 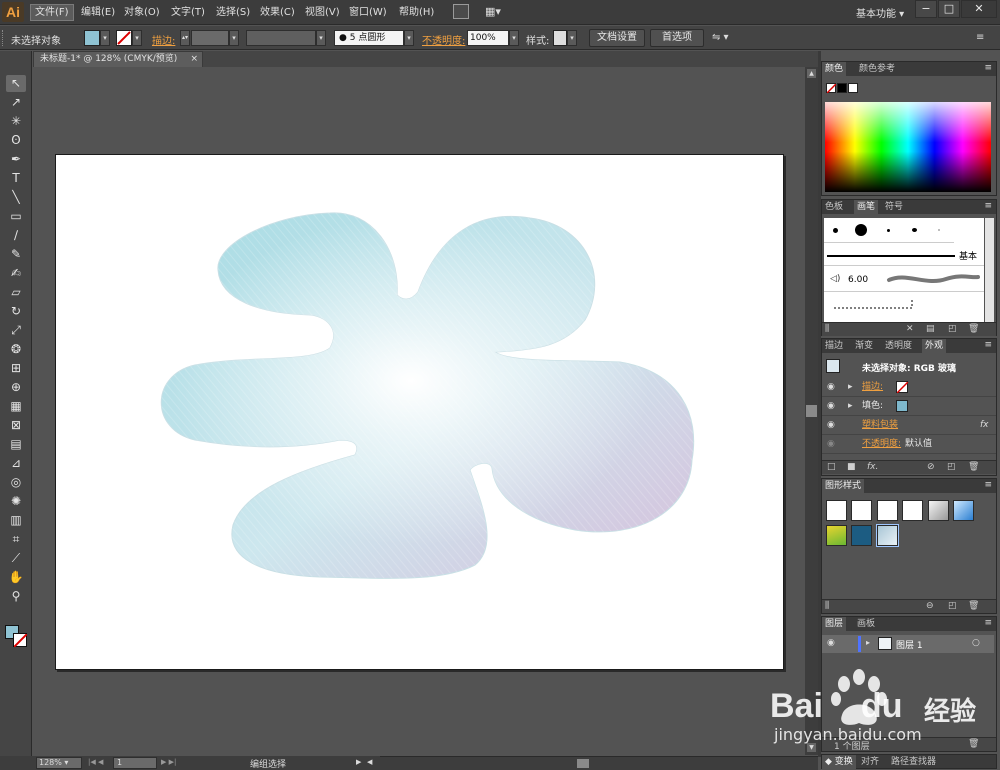 What do you see at coordinates (190, 763) in the screenshot?
I see `status-bar: 128% ▾ |◀ ◀ 1 ▶ ▶| 编组选择 ▶ ◀` at bounding box center [190, 763].